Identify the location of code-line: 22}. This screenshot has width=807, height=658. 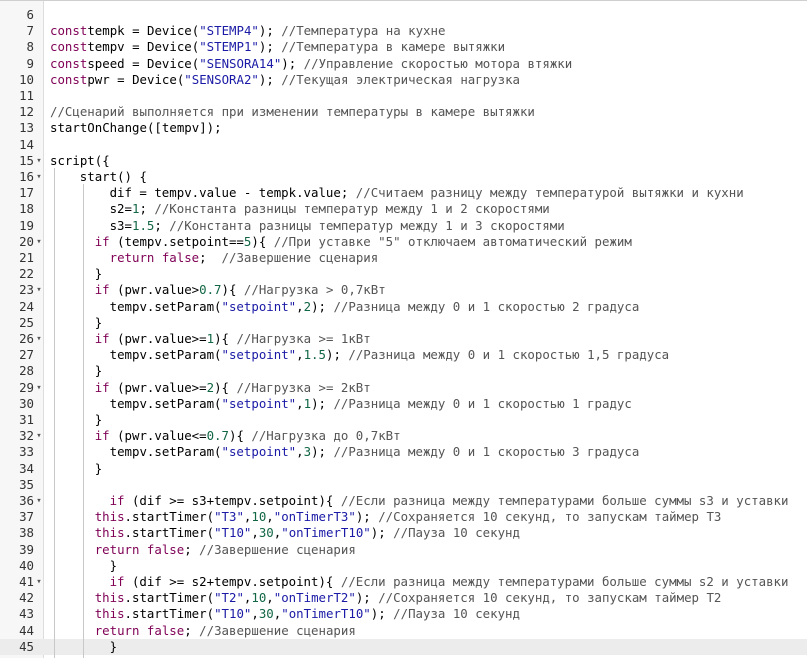
(403, 274).